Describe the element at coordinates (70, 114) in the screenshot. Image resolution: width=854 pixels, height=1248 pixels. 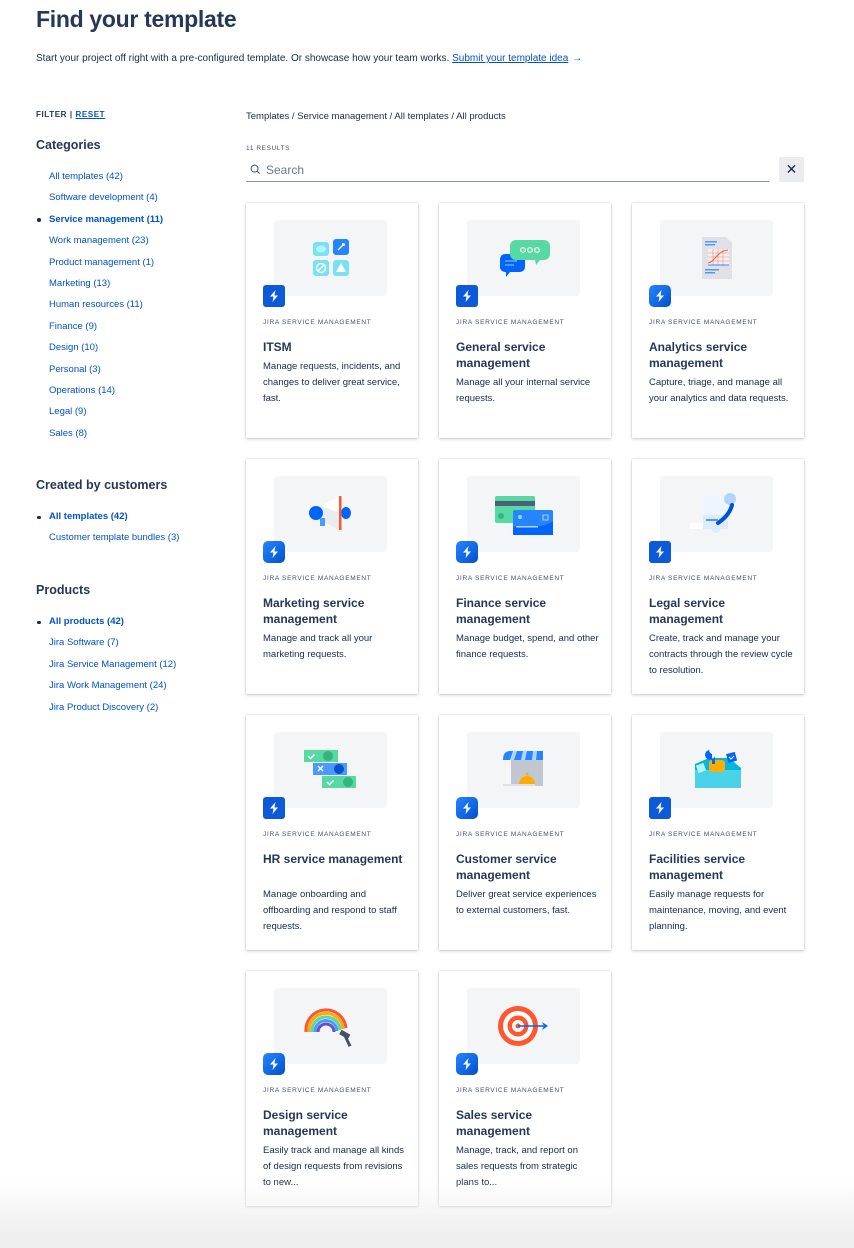
I see `filter-bar: FILTER | RESET` at that location.